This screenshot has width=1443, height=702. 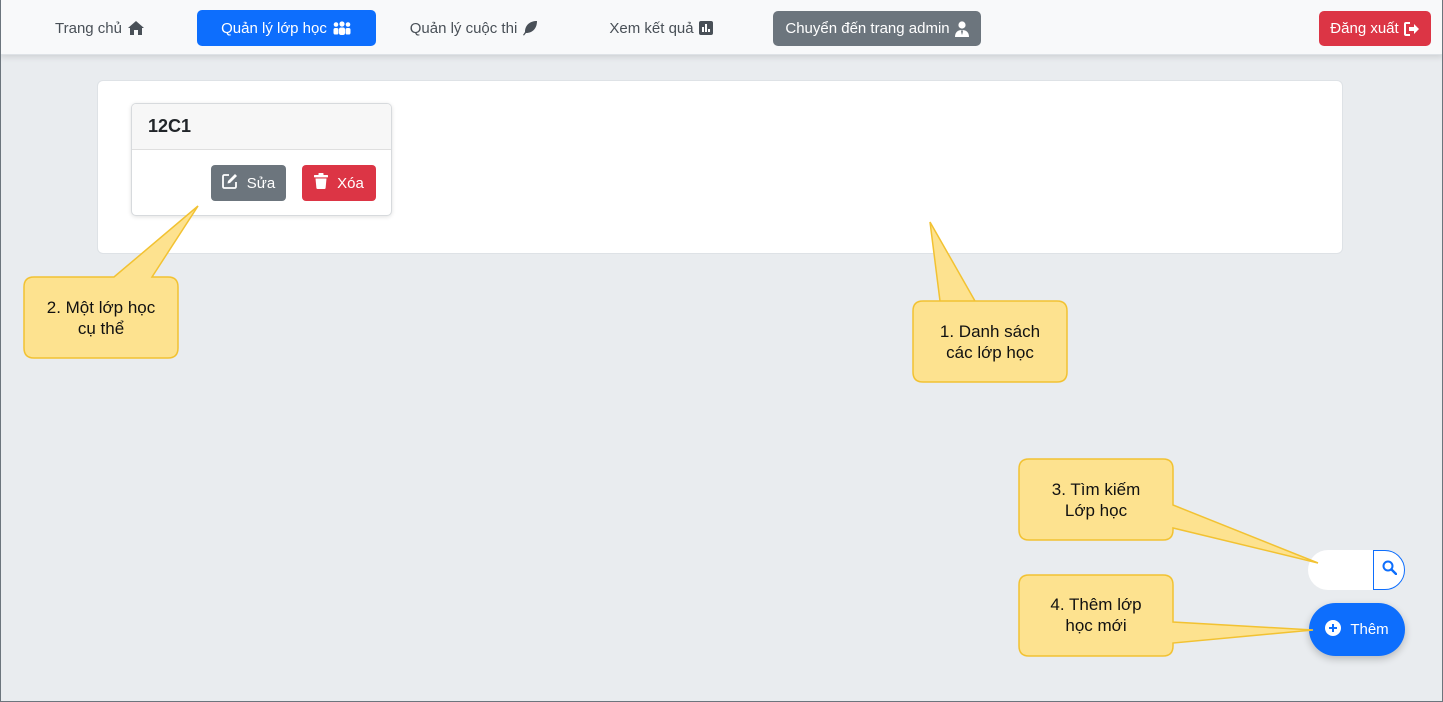 What do you see at coordinates (651, 28) in the screenshot?
I see `nav-results-label: Xem kết quả` at bounding box center [651, 28].